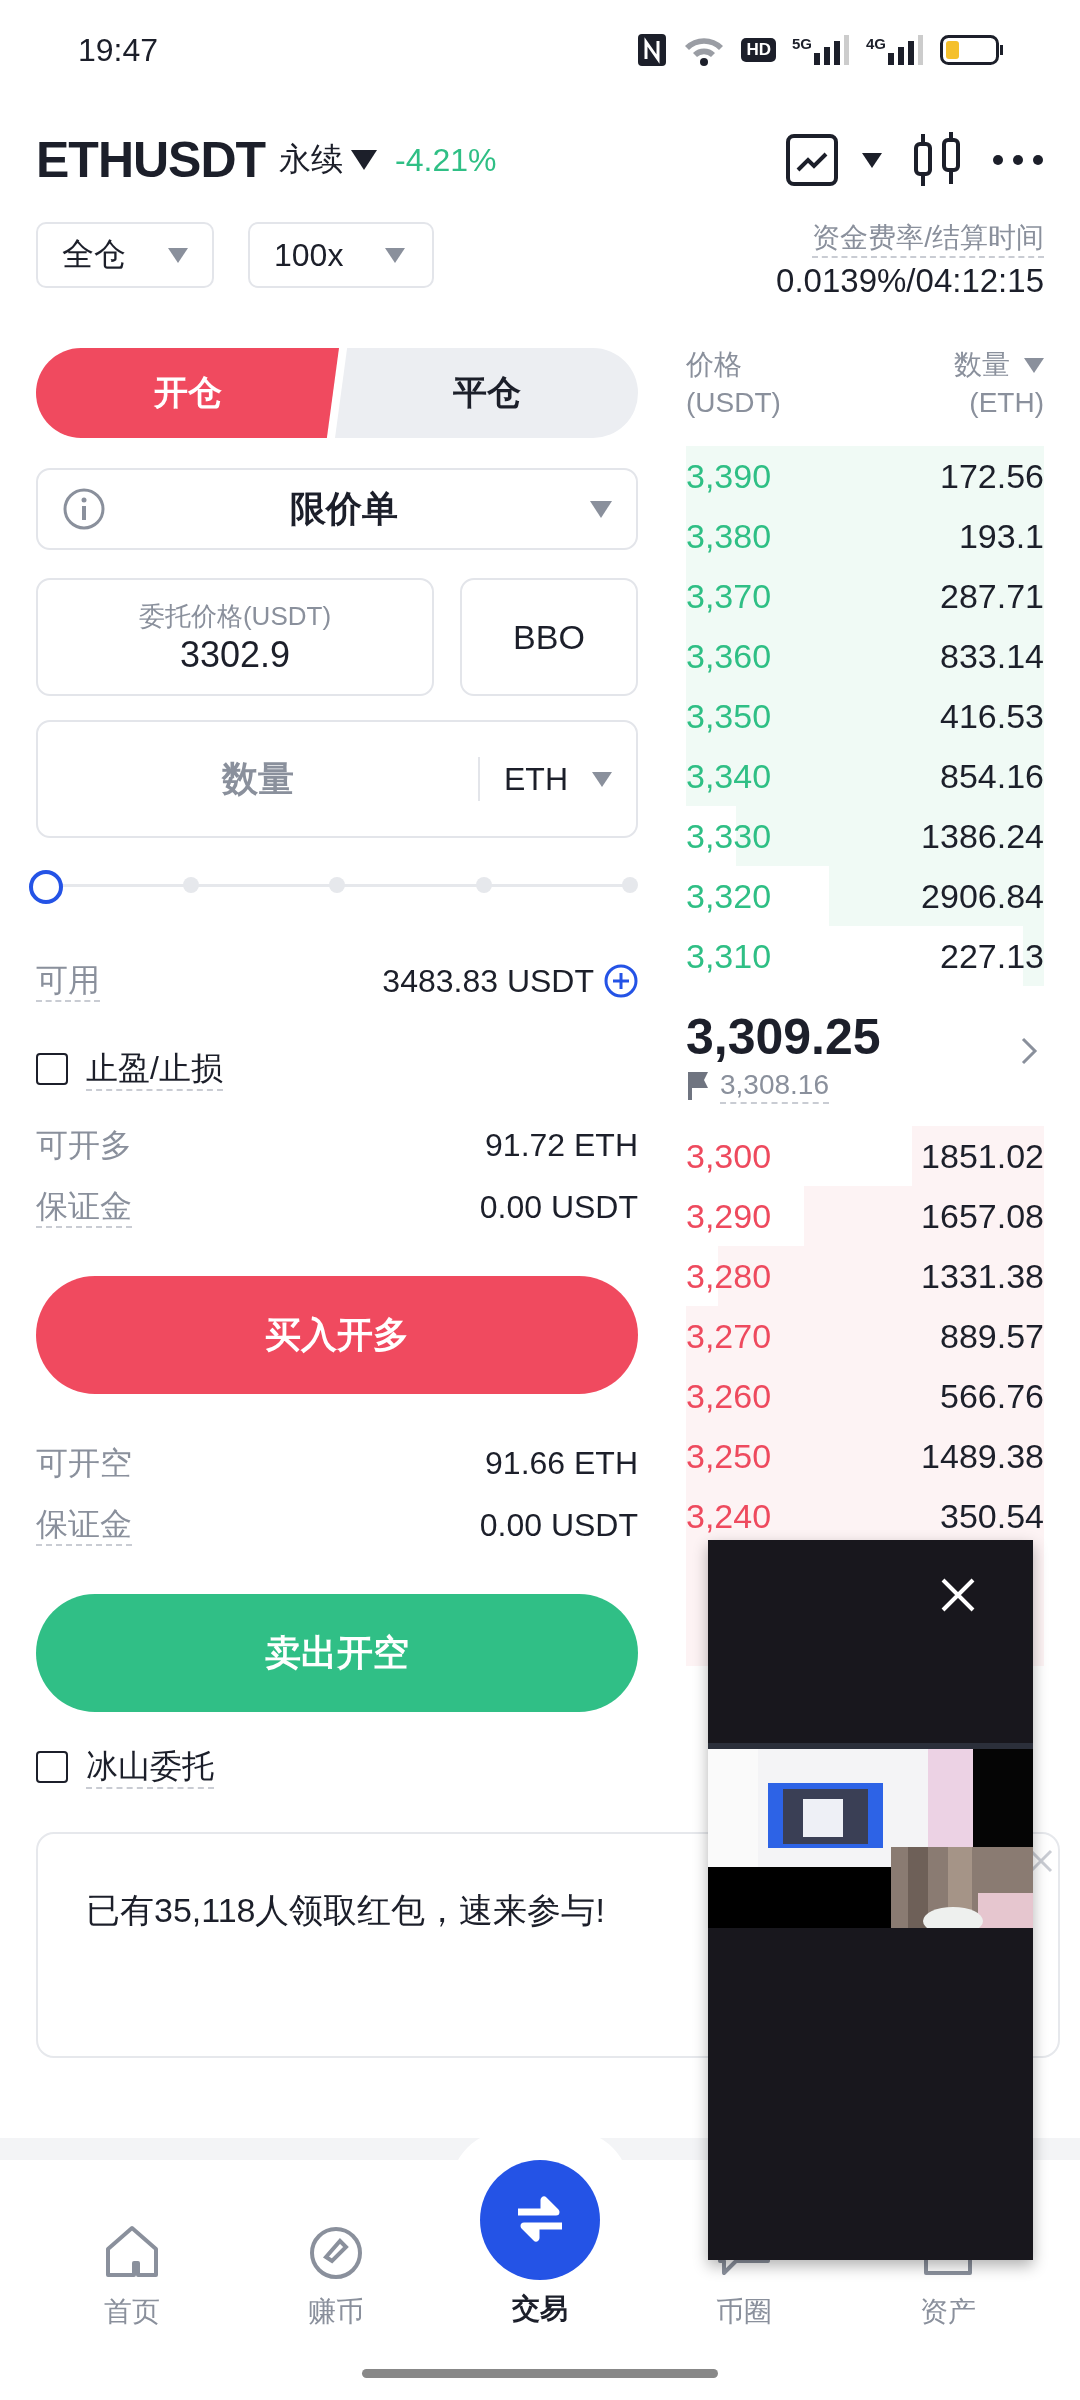 The image size is (1080, 2400). Describe the element at coordinates (865, 476) in the screenshot. I see `order-row: 3,390 172.56` at that location.